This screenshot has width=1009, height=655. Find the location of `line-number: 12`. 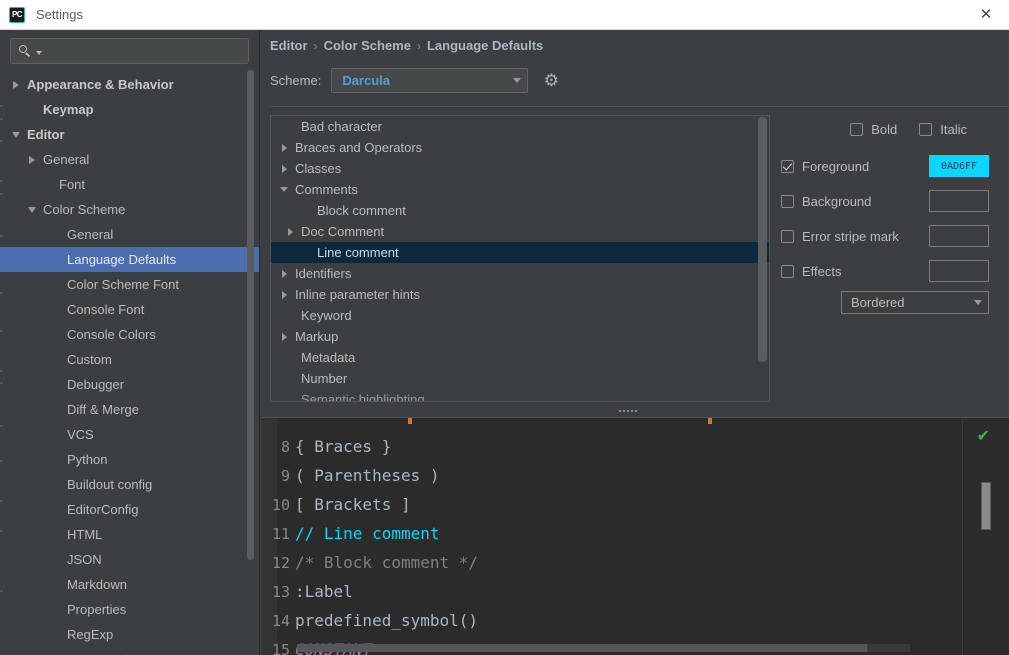

line-number: 12 is located at coordinates (280, 562).